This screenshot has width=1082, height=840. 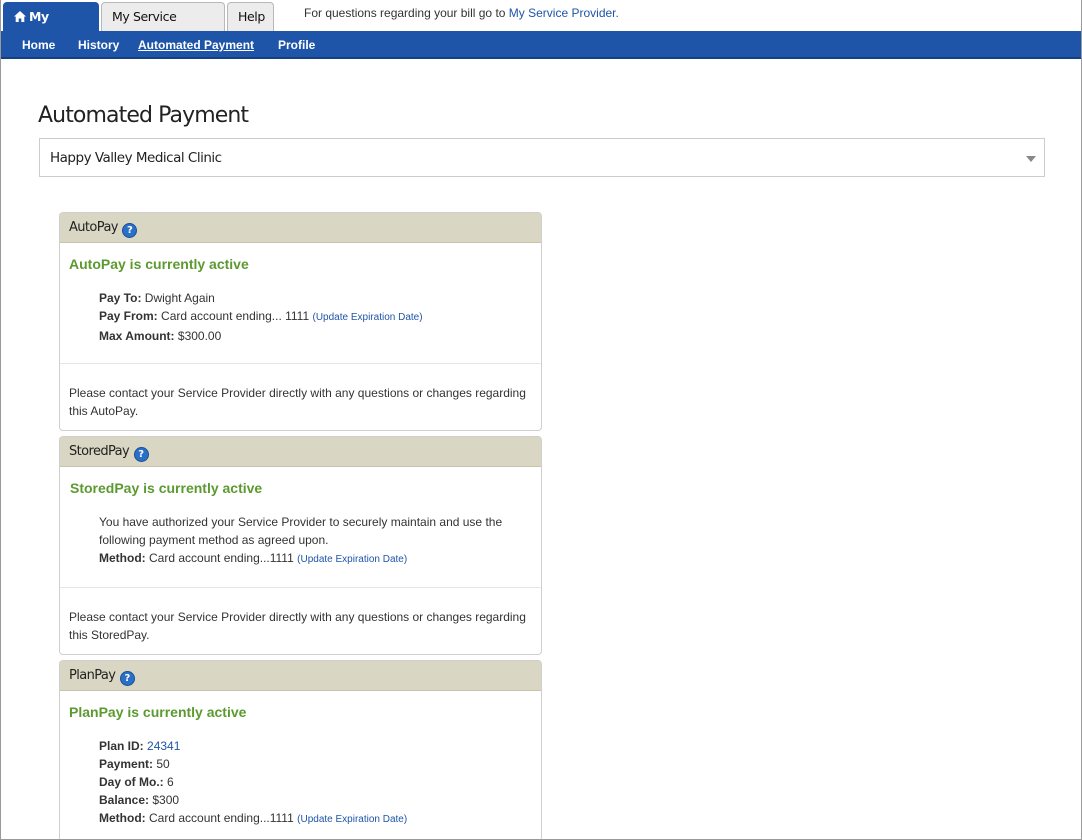 What do you see at coordinates (128, 316) in the screenshot?
I see `pay-from-label: Pay From:` at bounding box center [128, 316].